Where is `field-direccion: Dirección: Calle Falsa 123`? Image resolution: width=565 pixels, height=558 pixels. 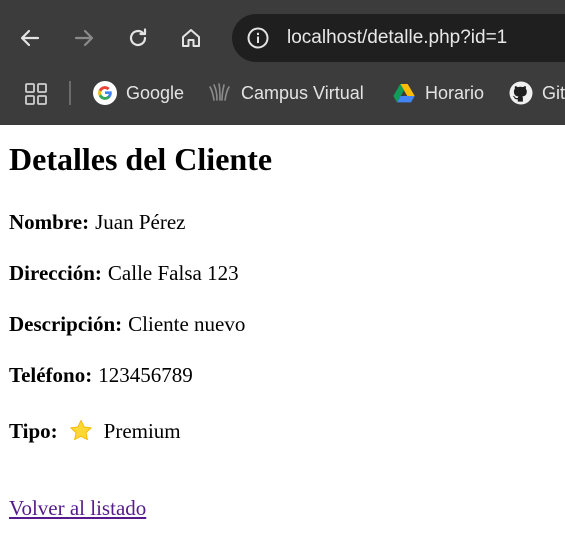 field-direccion: Dirección: Calle Falsa 123 is located at coordinates (124, 273).